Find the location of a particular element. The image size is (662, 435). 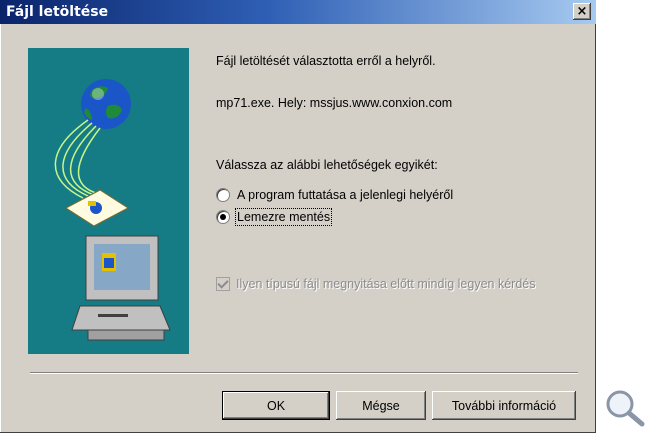

magnifier-icon is located at coordinates (626, 408).